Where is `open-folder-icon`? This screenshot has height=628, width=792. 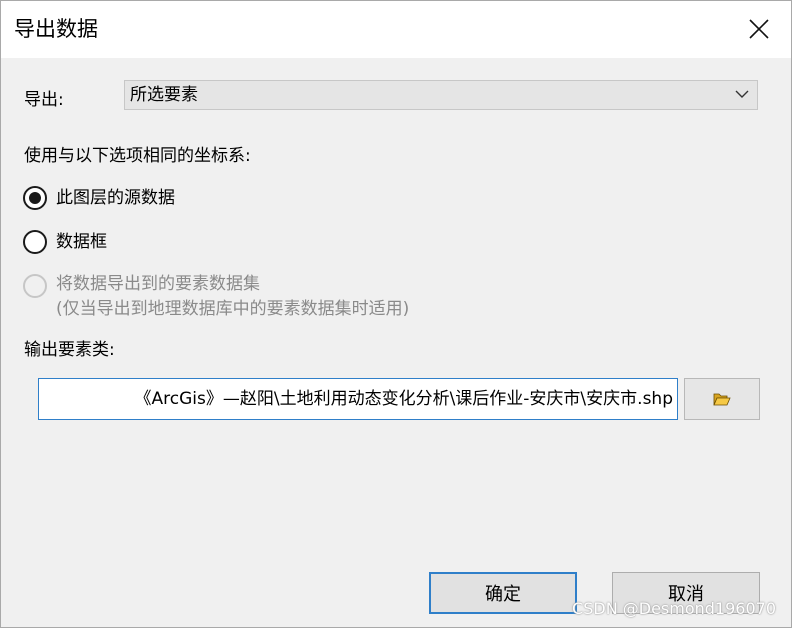 open-folder-icon is located at coordinates (722, 399).